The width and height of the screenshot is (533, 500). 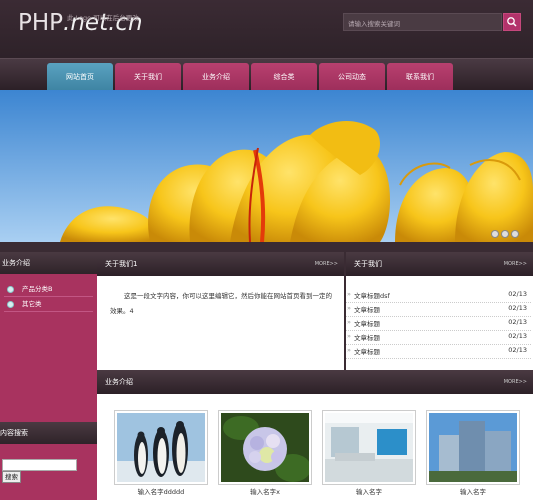 What do you see at coordinates (48, 304) in the screenshot?
I see `sidebar-item-other: 其它类` at bounding box center [48, 304].